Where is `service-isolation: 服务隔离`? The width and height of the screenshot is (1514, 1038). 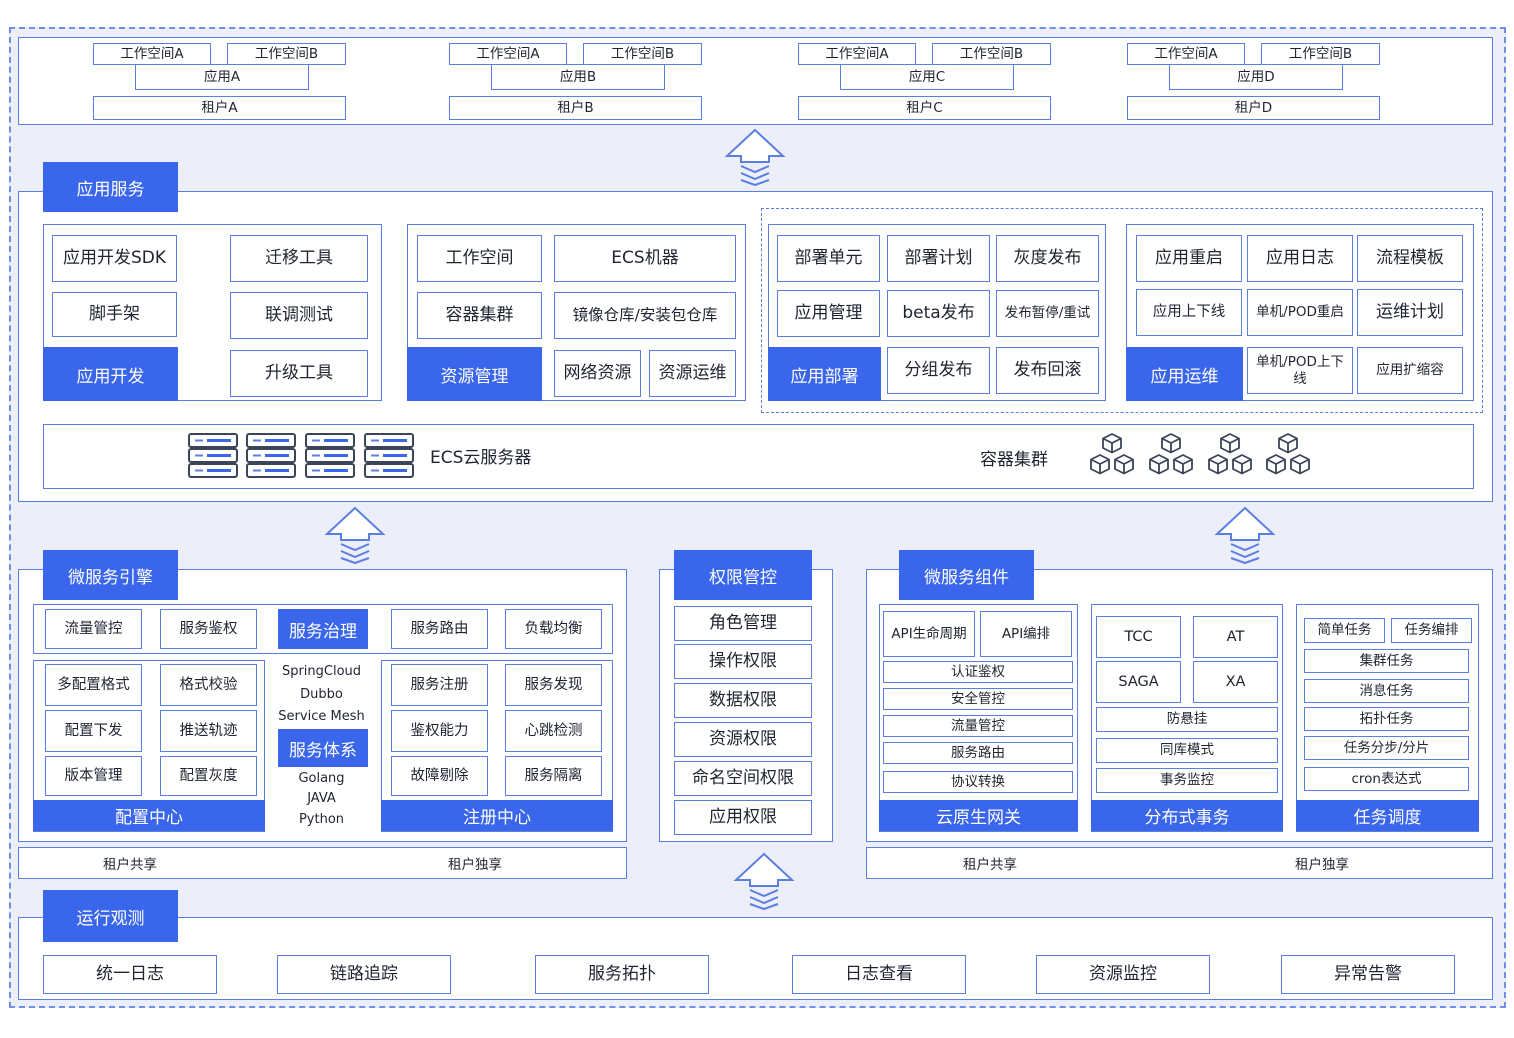 service-isolation: 服务隔离 is located at coordinates (553, 776).